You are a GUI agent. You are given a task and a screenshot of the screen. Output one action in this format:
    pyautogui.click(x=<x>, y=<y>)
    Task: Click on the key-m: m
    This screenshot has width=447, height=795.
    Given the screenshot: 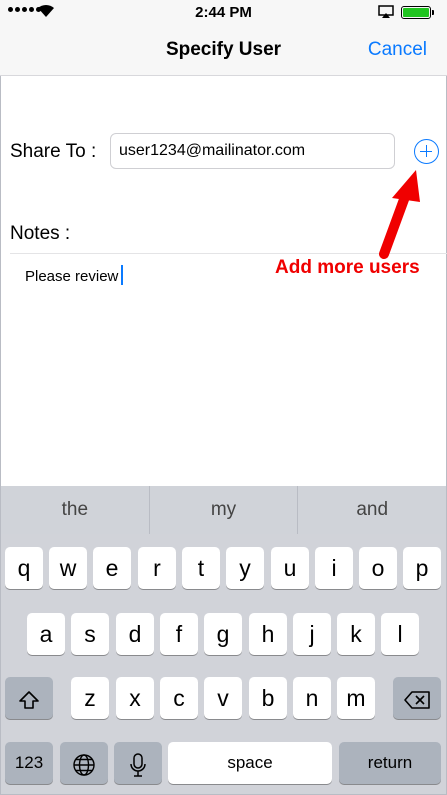 What is the action you would take?
    pyautogui.click(x=356, y=698)
    